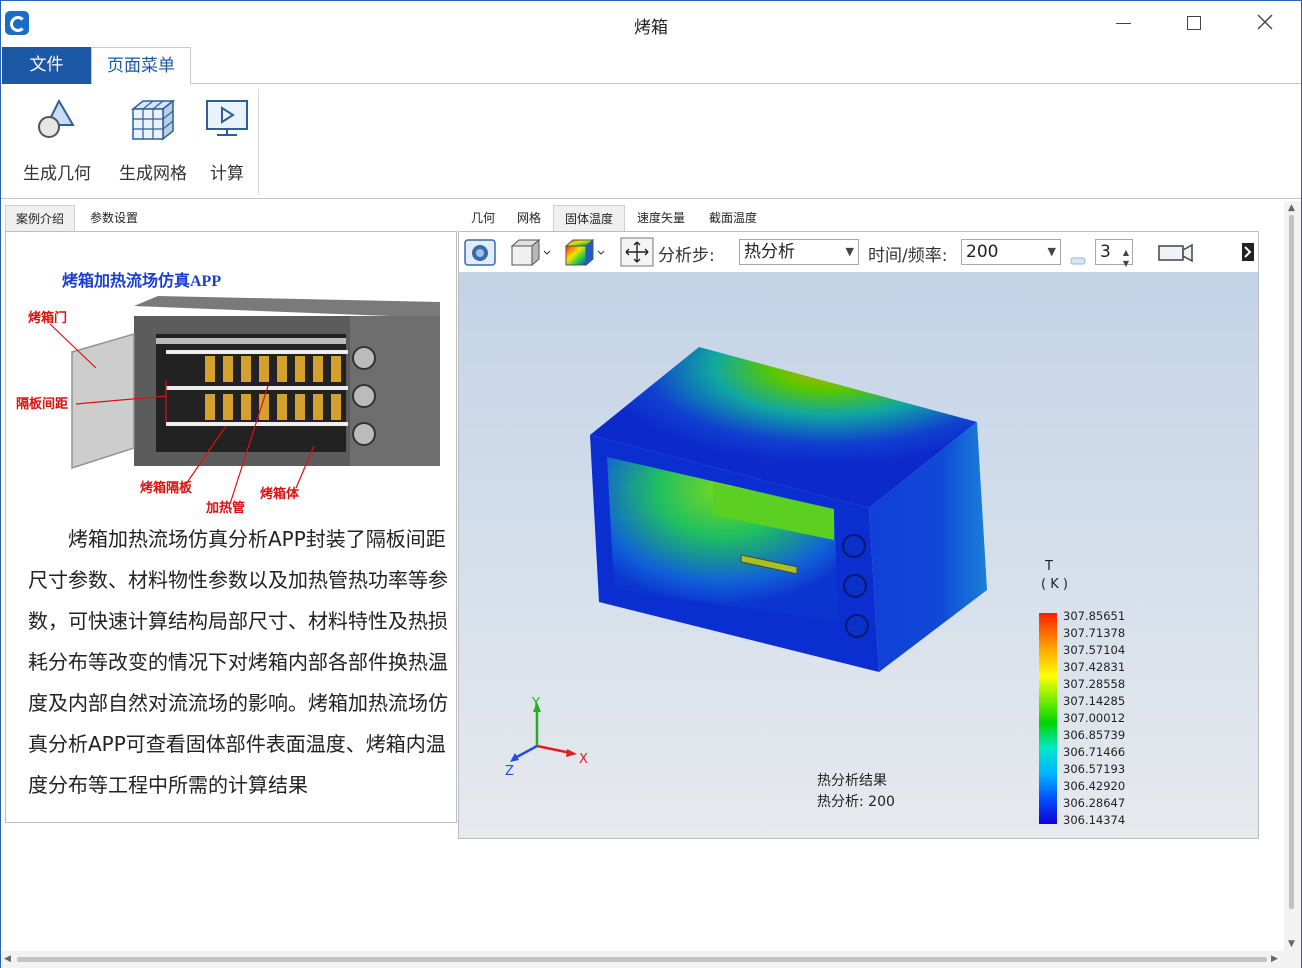 This screenshot has width=1302, height=968. I want to click on vertical-scroll-thumb, so click(1291, 562).